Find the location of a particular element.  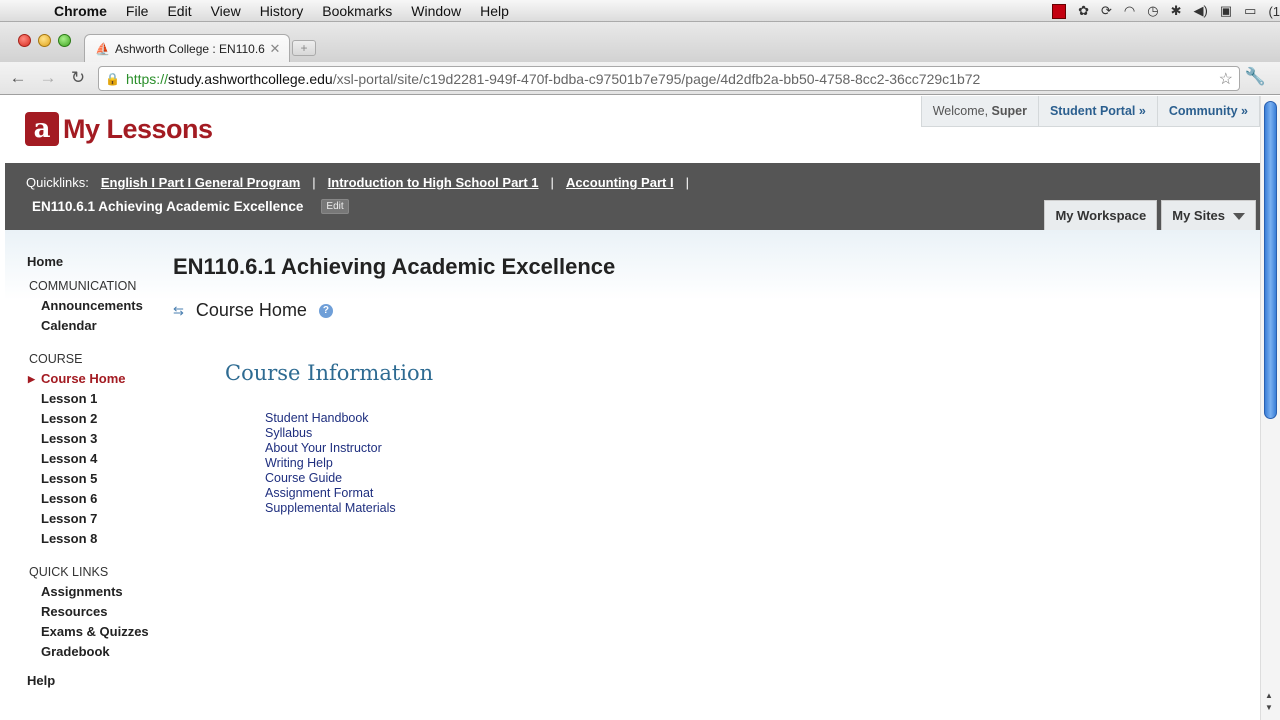

edit-button: Edit is located at coordinates (335, 206).